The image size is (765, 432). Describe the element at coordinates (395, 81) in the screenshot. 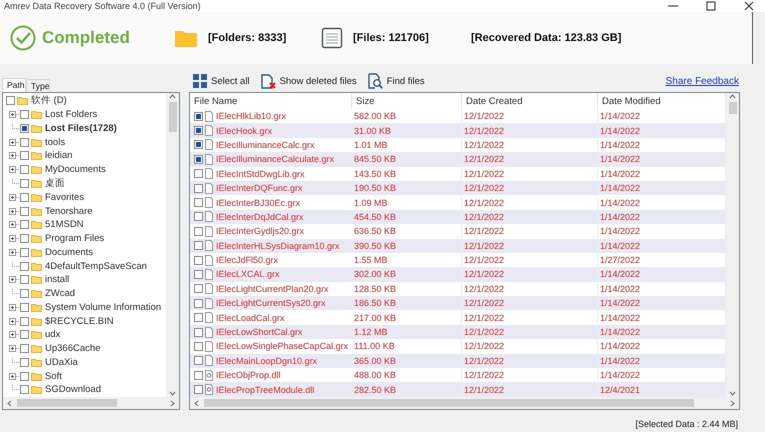

I see `toolbar-button: Find files` at that location.